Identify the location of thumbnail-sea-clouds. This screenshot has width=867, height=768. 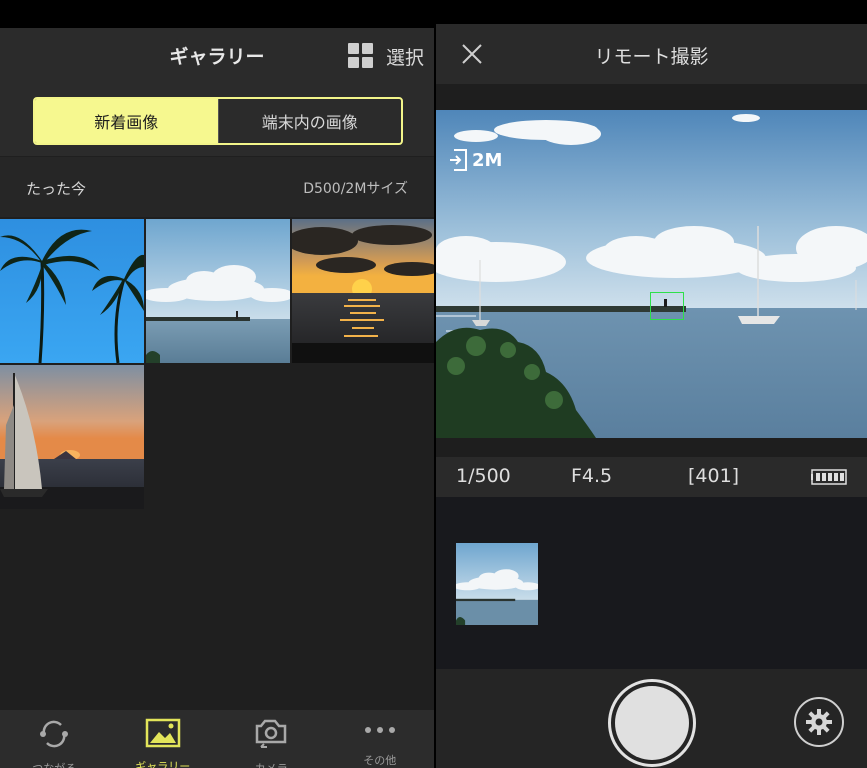
(218, 291).